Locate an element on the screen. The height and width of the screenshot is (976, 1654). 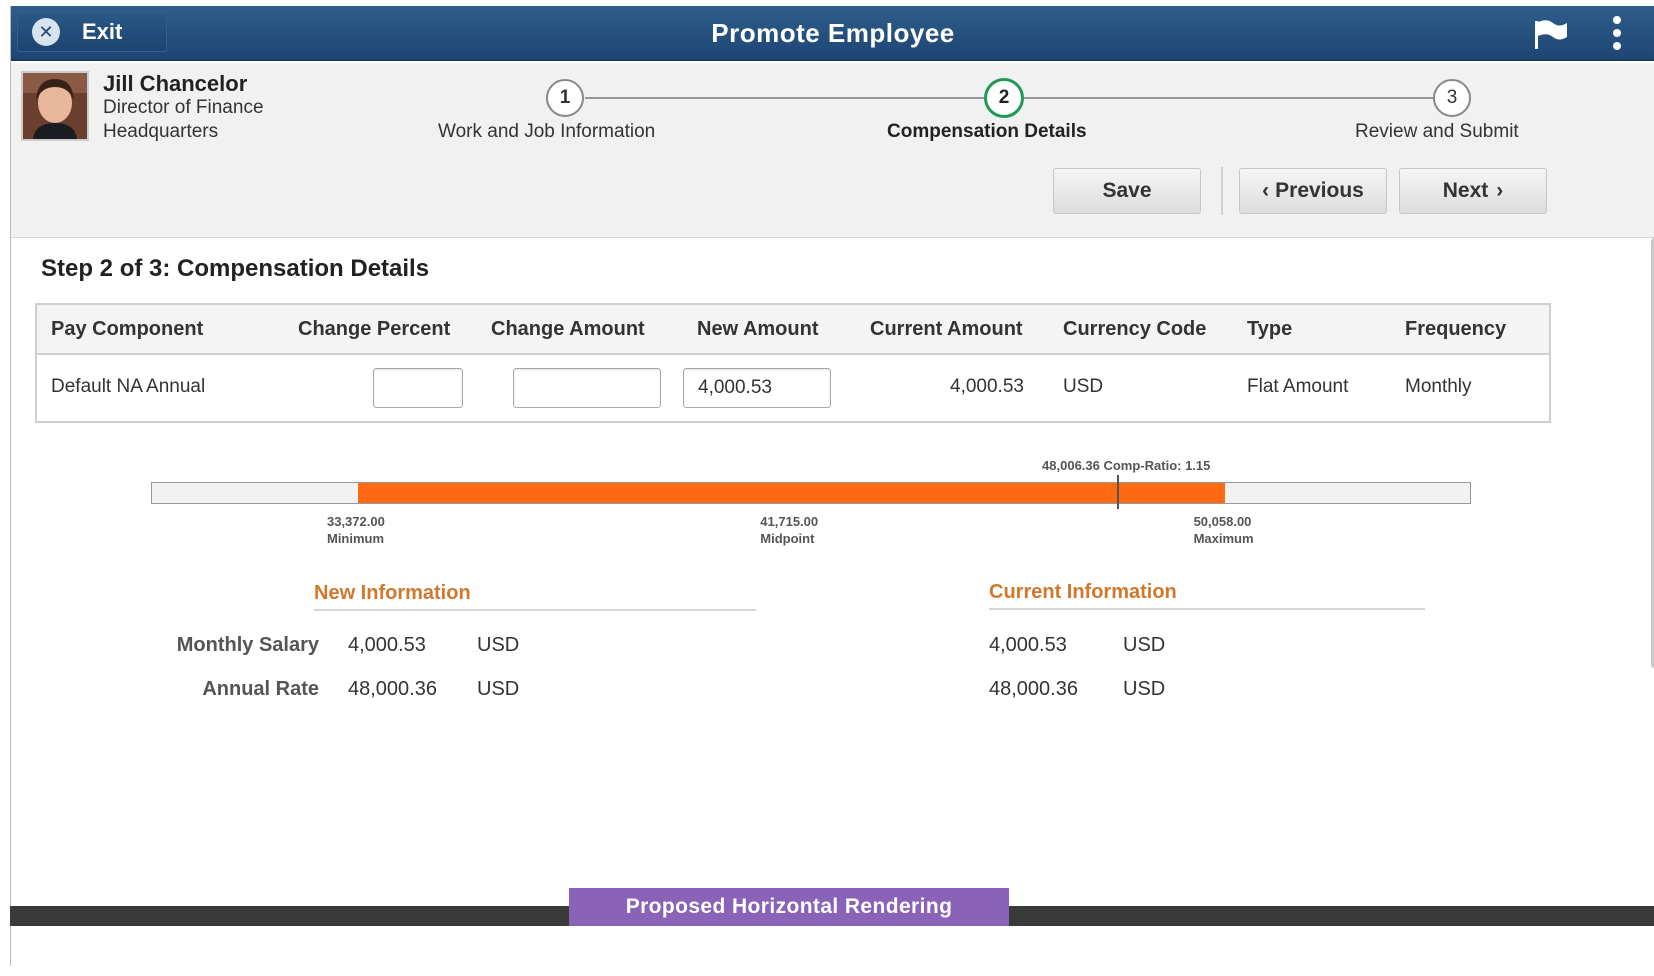
frequency-cell: Monthly is located at coordinates (1438, 386).